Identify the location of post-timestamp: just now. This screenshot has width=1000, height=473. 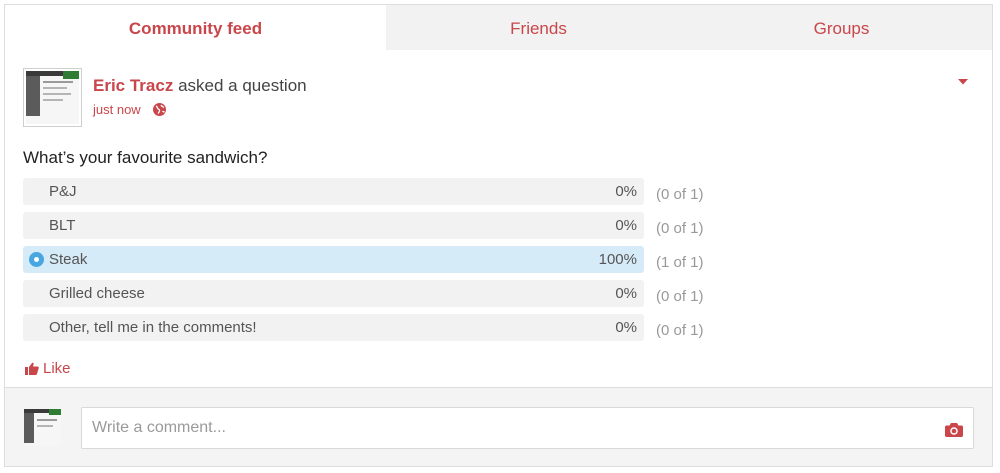
(117, 109).